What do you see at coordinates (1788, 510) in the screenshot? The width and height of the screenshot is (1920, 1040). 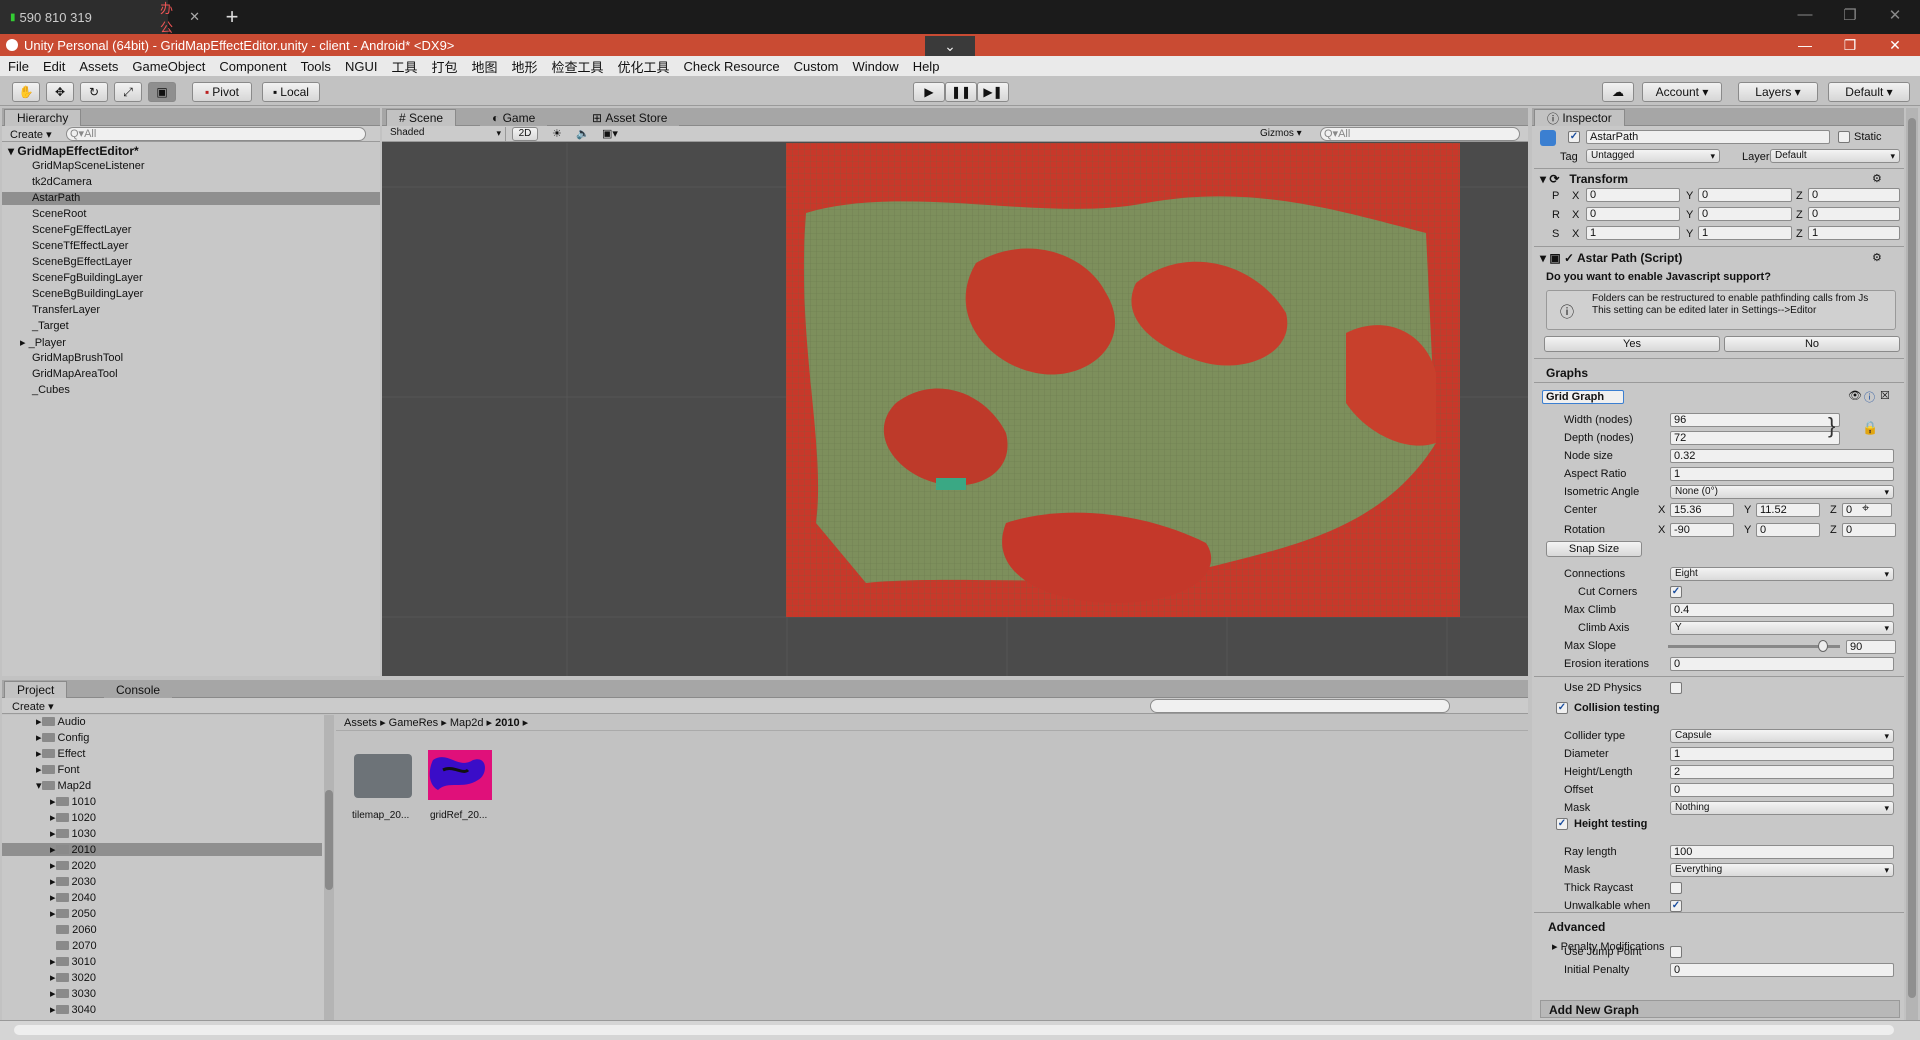 I see `center-y: 11.52` at bounding box center [1788, 510].